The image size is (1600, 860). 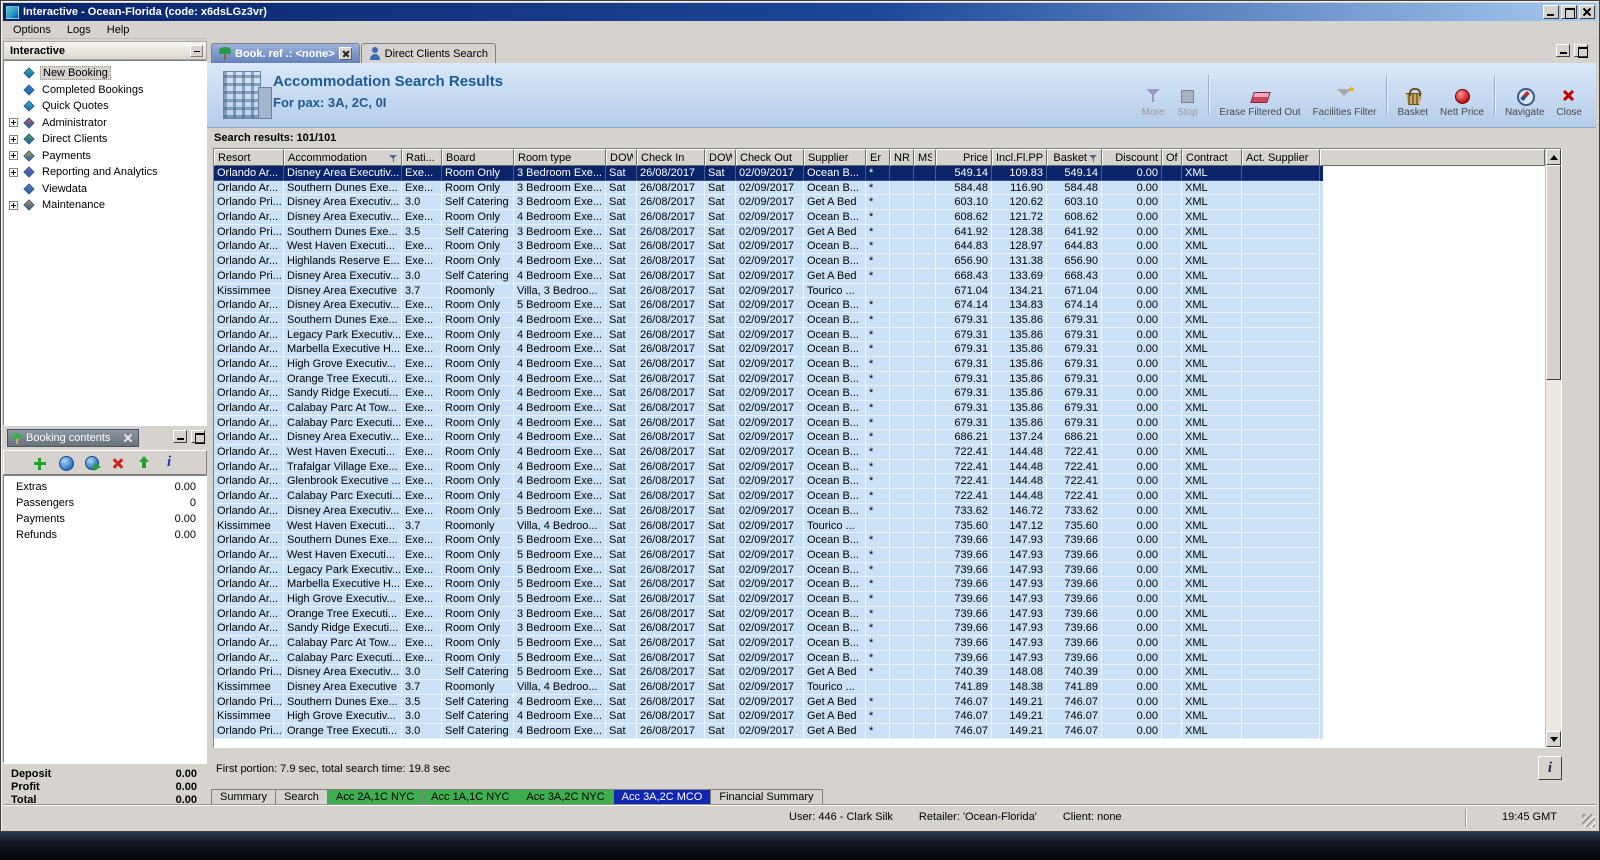 What do you see at coordinates (105, 90) in the screenshot?
I see `sidebar-item-completed-bookings: Completed Bookings` at bounding box center [105, 90].